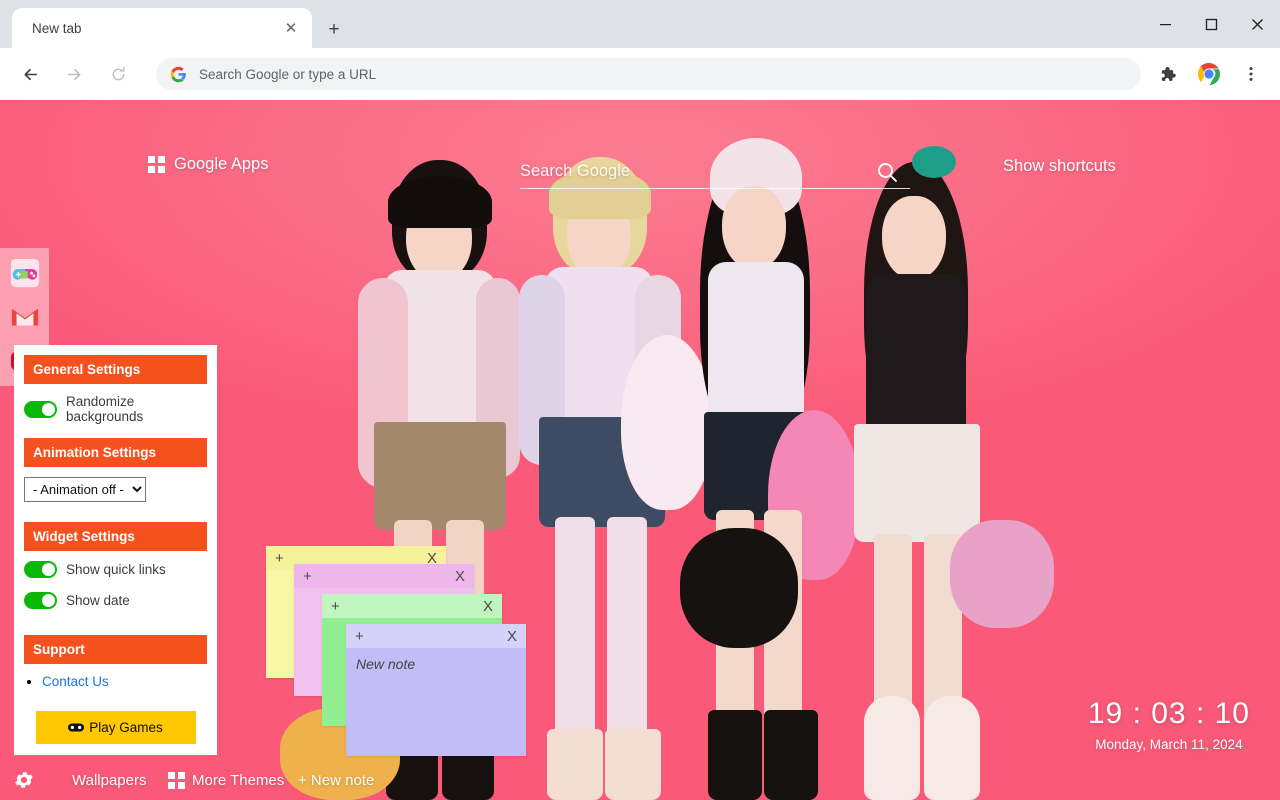 The height and width of the screenshot is (800, 1280). I want to click on animation-select: - Animation off -, so click(85, 489).